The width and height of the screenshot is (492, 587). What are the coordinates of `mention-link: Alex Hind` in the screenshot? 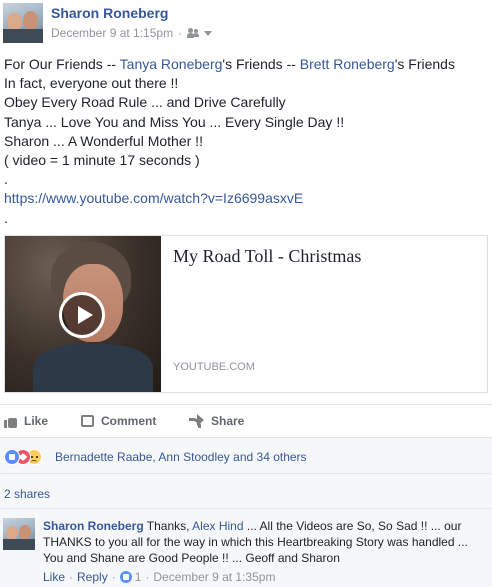 It's located at (217, 526).